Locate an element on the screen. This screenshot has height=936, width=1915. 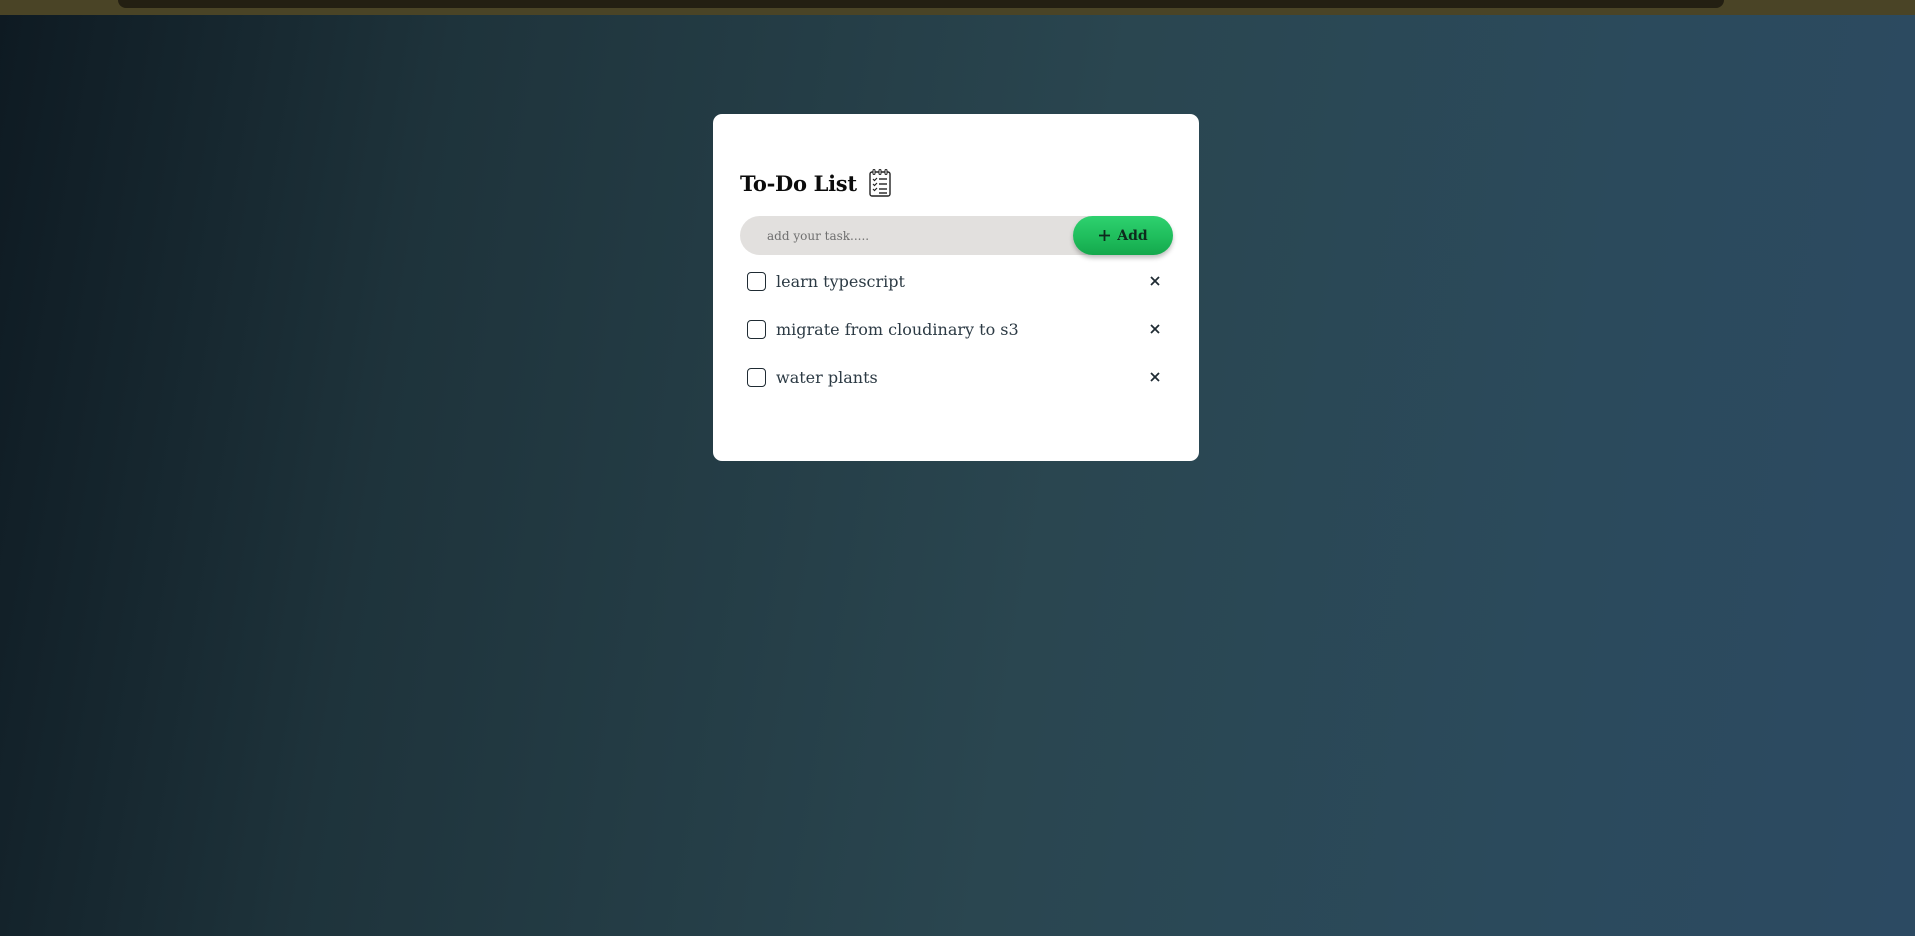
task-input-row: Add is located at coordinates (956, 235).